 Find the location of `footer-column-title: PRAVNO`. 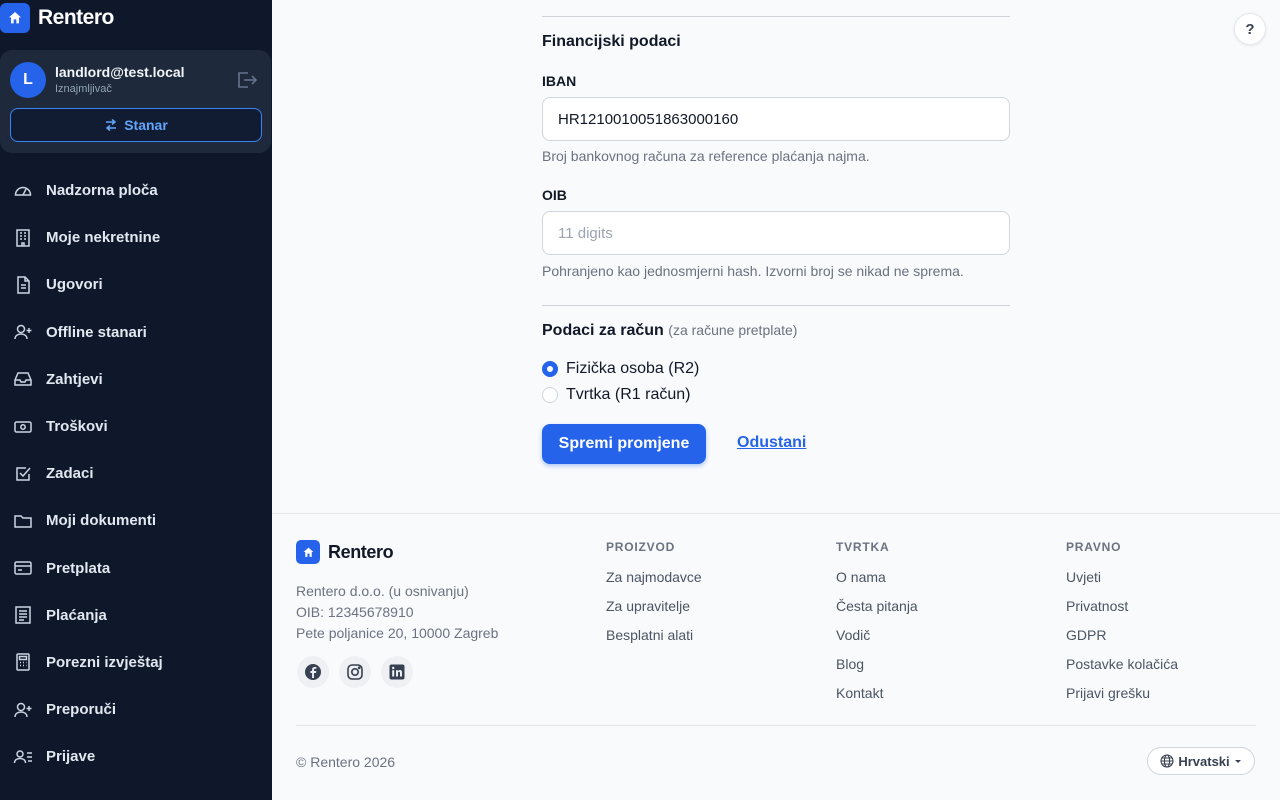

footer-column-title: PRAVNO is located at coordinates (1094, 547).